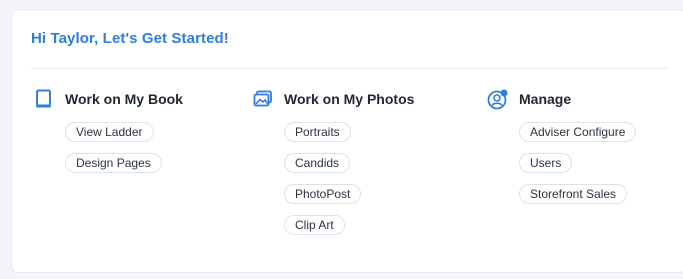  What do you see at coordinates (546, 163) in the screenshot?
I see `users-link: Users` at bounding box center [546, 163].